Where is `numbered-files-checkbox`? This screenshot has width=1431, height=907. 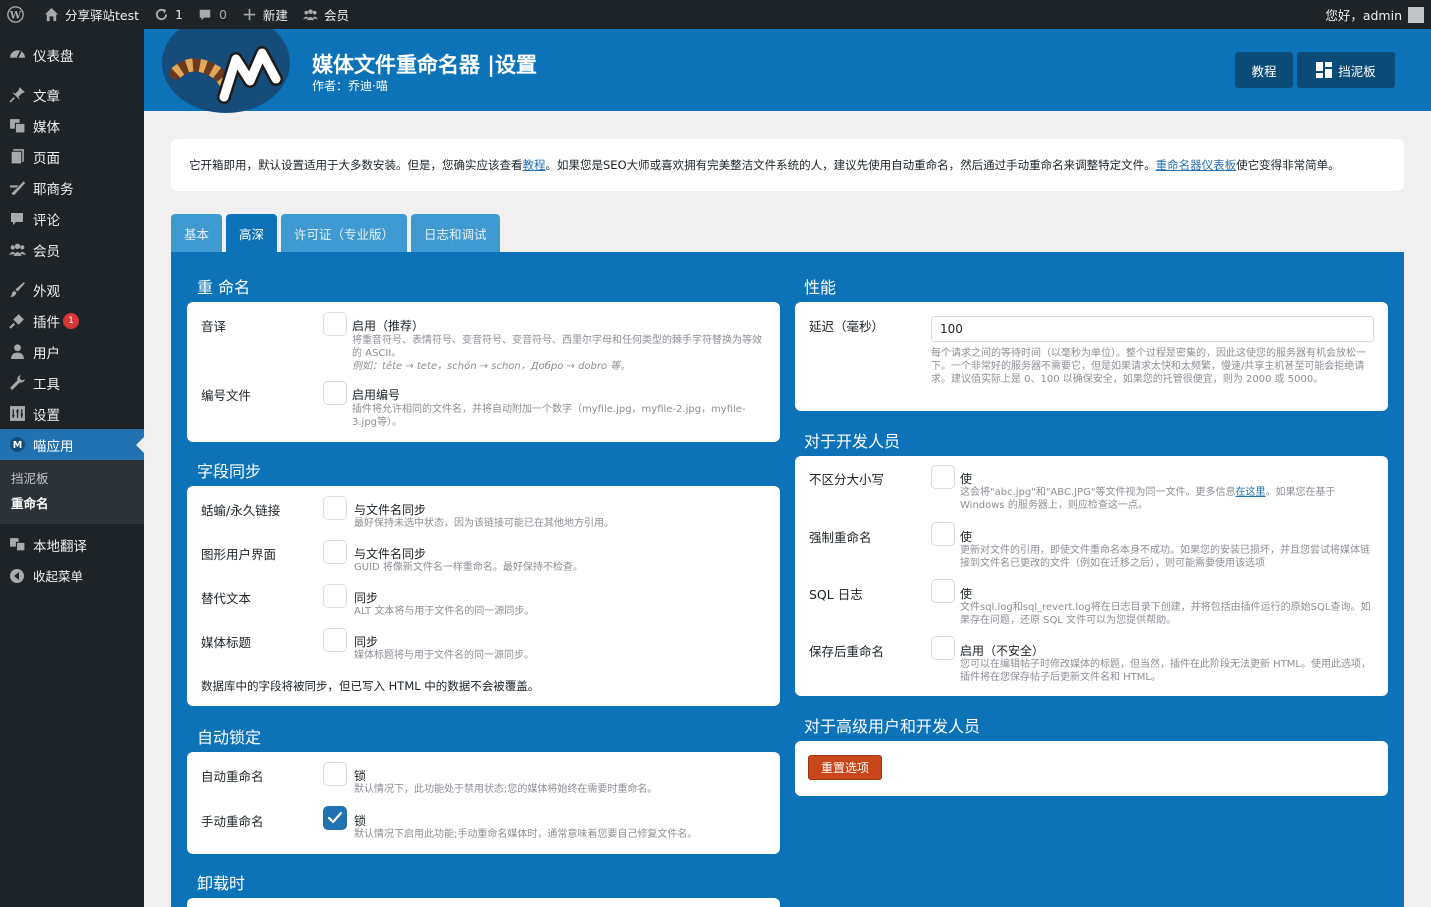
numbered-files-checkbox is located at coordinates (335, 393).